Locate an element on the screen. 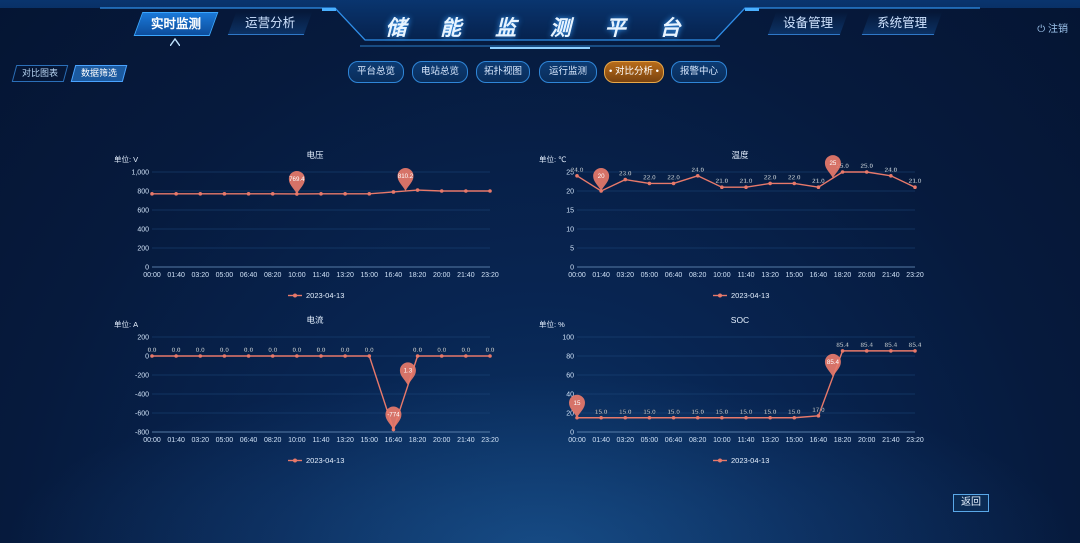  x-tick-label: 00:00 is located at coordinates (577, 275).